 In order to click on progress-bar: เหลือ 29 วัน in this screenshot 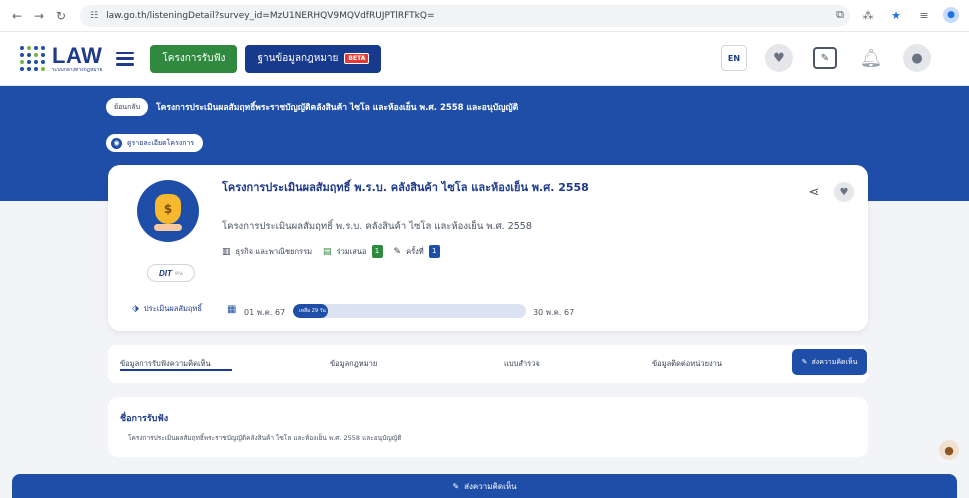, I will do `click(409, 311)`.